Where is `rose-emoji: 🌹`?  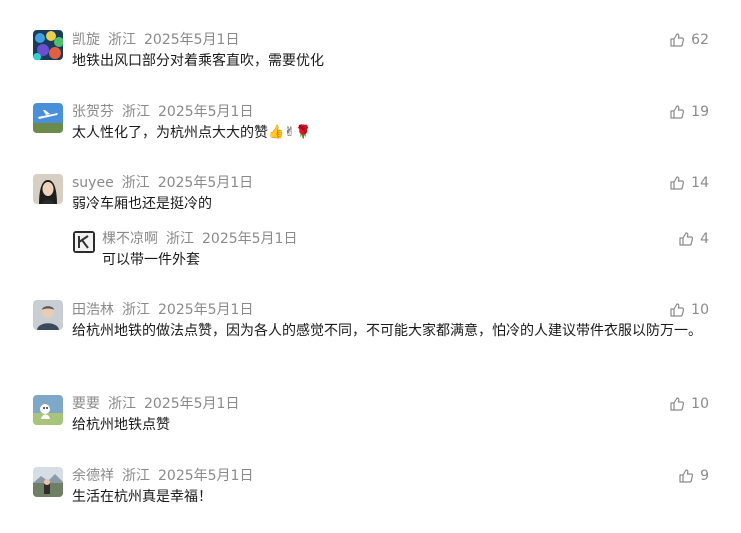
rose-emoji: 🌹 is located at coordinates (303, 132).